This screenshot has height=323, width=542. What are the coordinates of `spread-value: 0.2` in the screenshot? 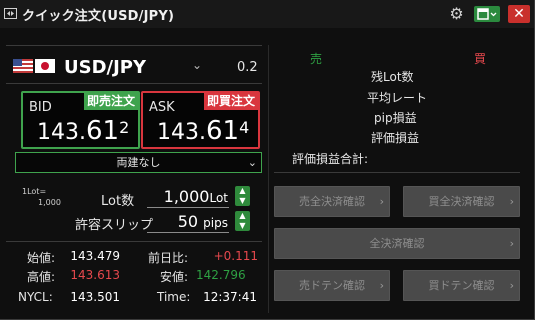 It's located at (247, 67).